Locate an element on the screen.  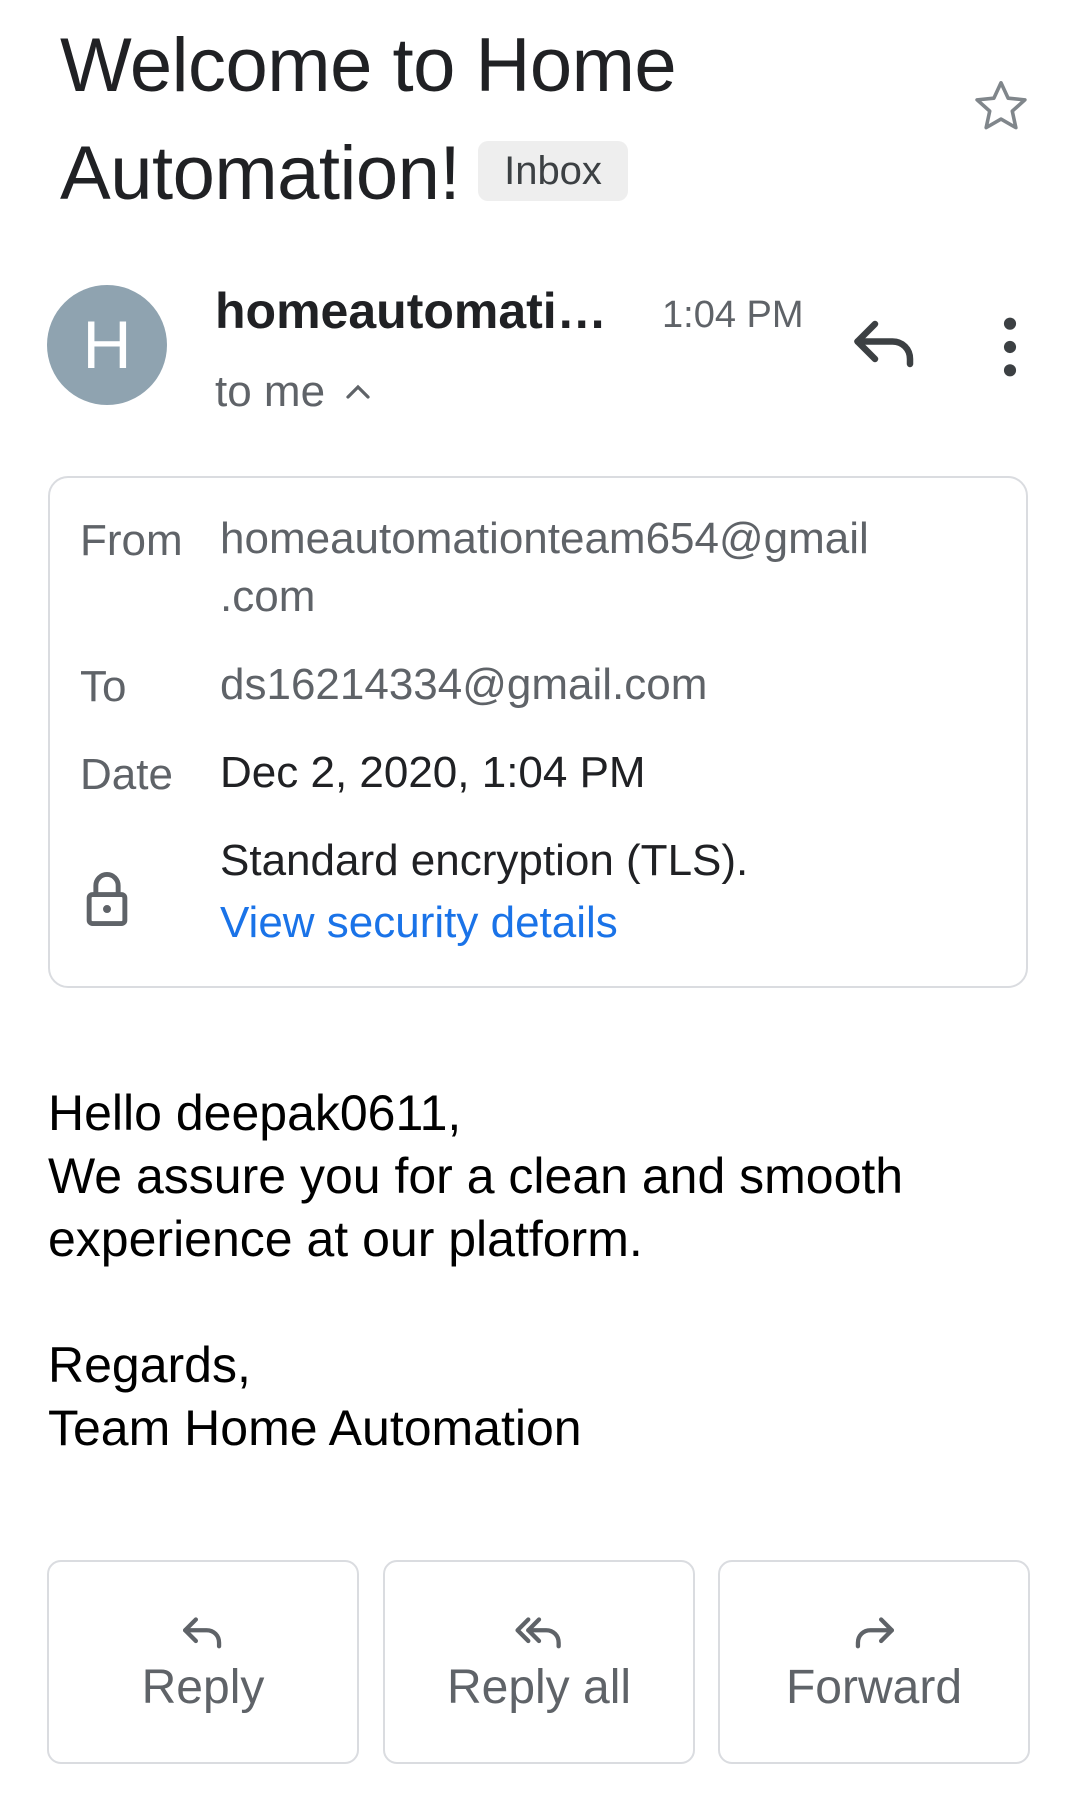
forward-button: Forward is located at coordinates (874, 1662).